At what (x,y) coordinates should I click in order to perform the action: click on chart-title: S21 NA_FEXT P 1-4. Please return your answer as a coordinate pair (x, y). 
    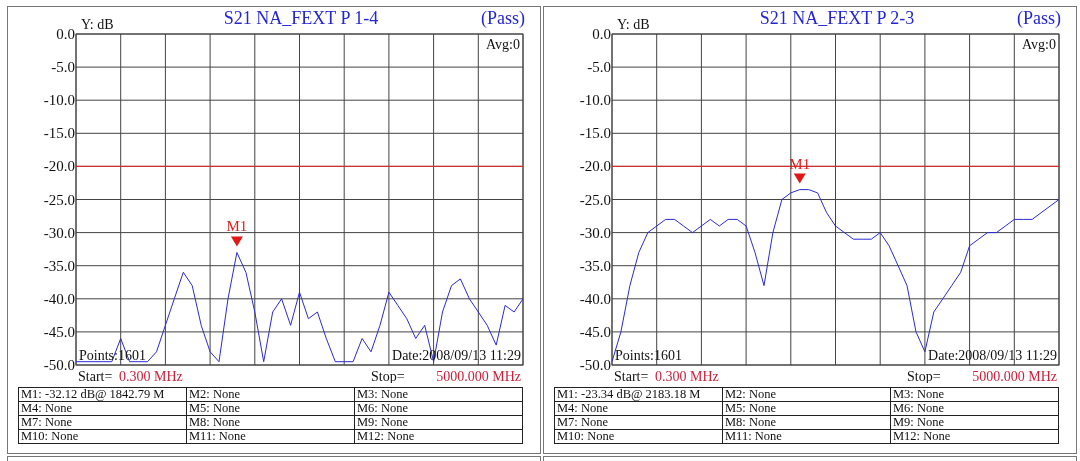
    Looking at the image, I should click on (301, 18).